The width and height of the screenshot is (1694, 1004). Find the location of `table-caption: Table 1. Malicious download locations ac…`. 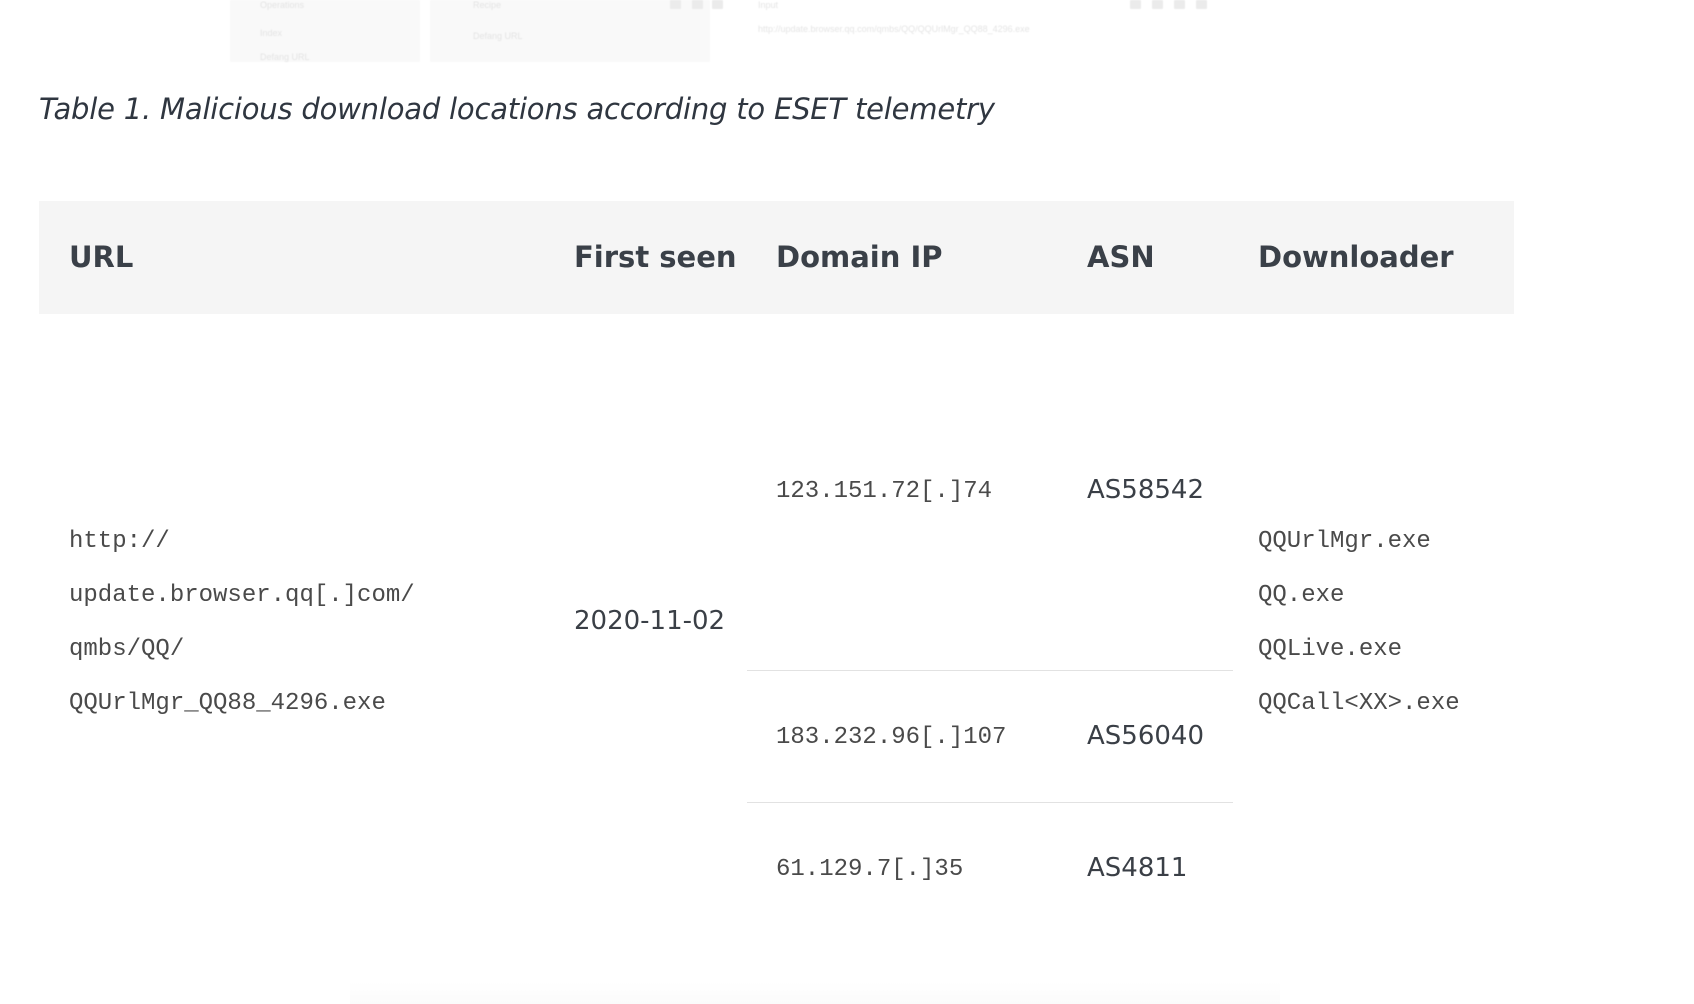

table-caption: Table 1. Malicious download locations ac… is located at coordinates (517, 109).